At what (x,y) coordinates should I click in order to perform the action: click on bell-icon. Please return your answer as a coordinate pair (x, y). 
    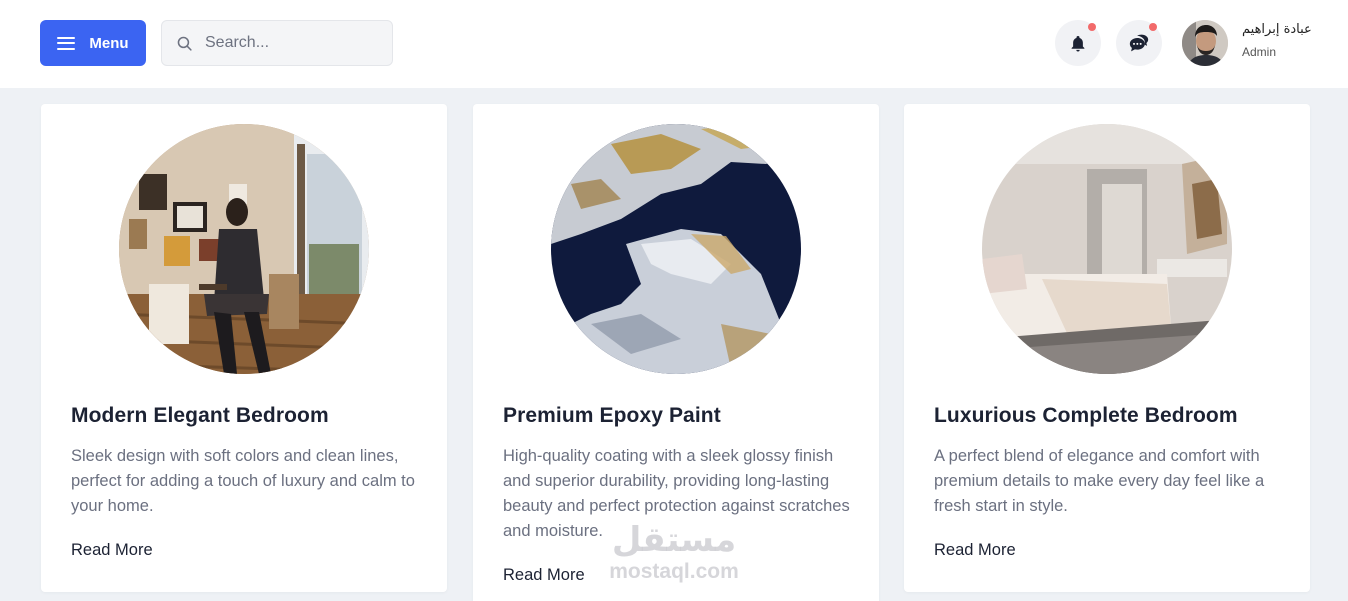
    Looking at the image, I should click on (1078, 43).